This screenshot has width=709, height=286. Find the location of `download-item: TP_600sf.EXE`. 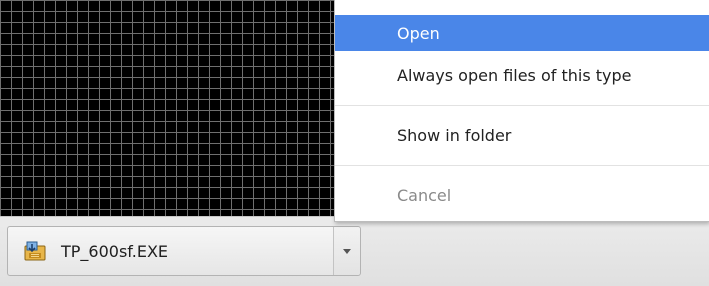

download-item: TP_600sf.EXE is located at coordinates (184, 251).